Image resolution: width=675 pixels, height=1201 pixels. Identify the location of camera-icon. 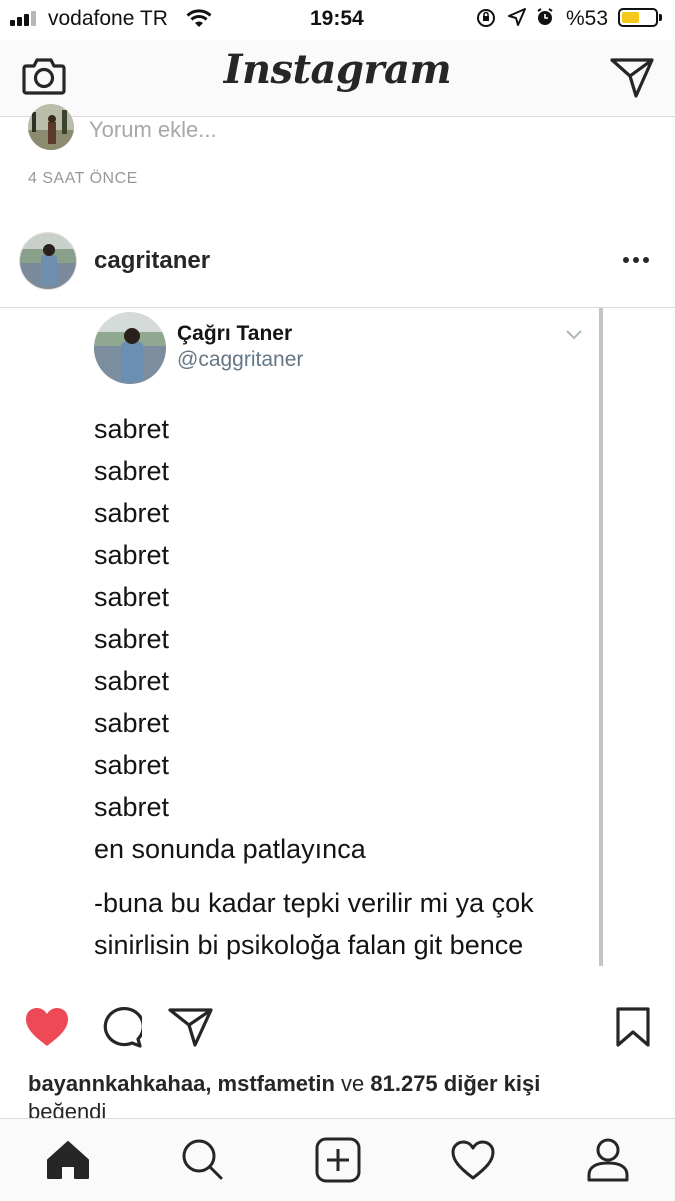
(44, 76).